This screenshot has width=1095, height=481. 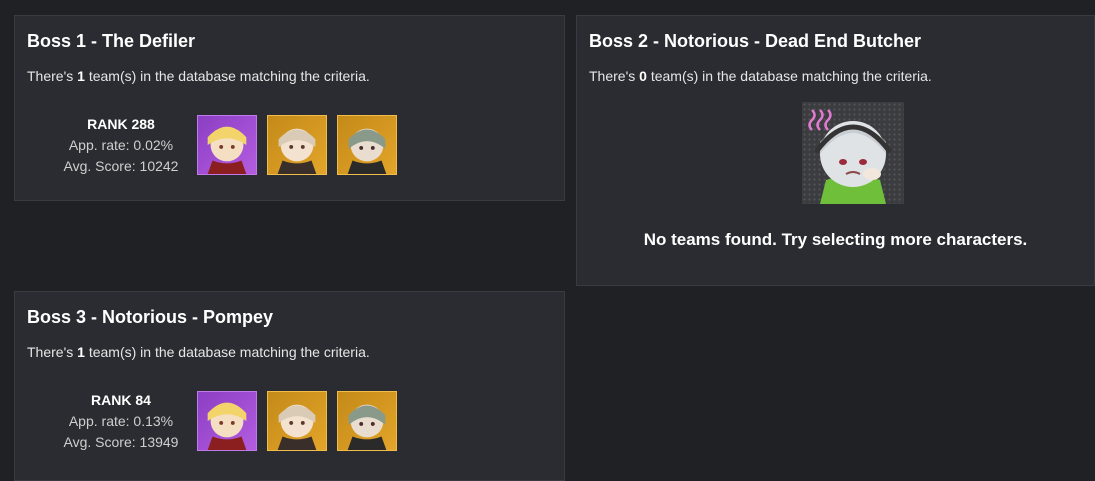 What do you see at coordinates (755, 41) in the screenshot?
I see `boss-title: Boss 2 - Notorious - Dead End Butcher` at bounding box center [755, 41].